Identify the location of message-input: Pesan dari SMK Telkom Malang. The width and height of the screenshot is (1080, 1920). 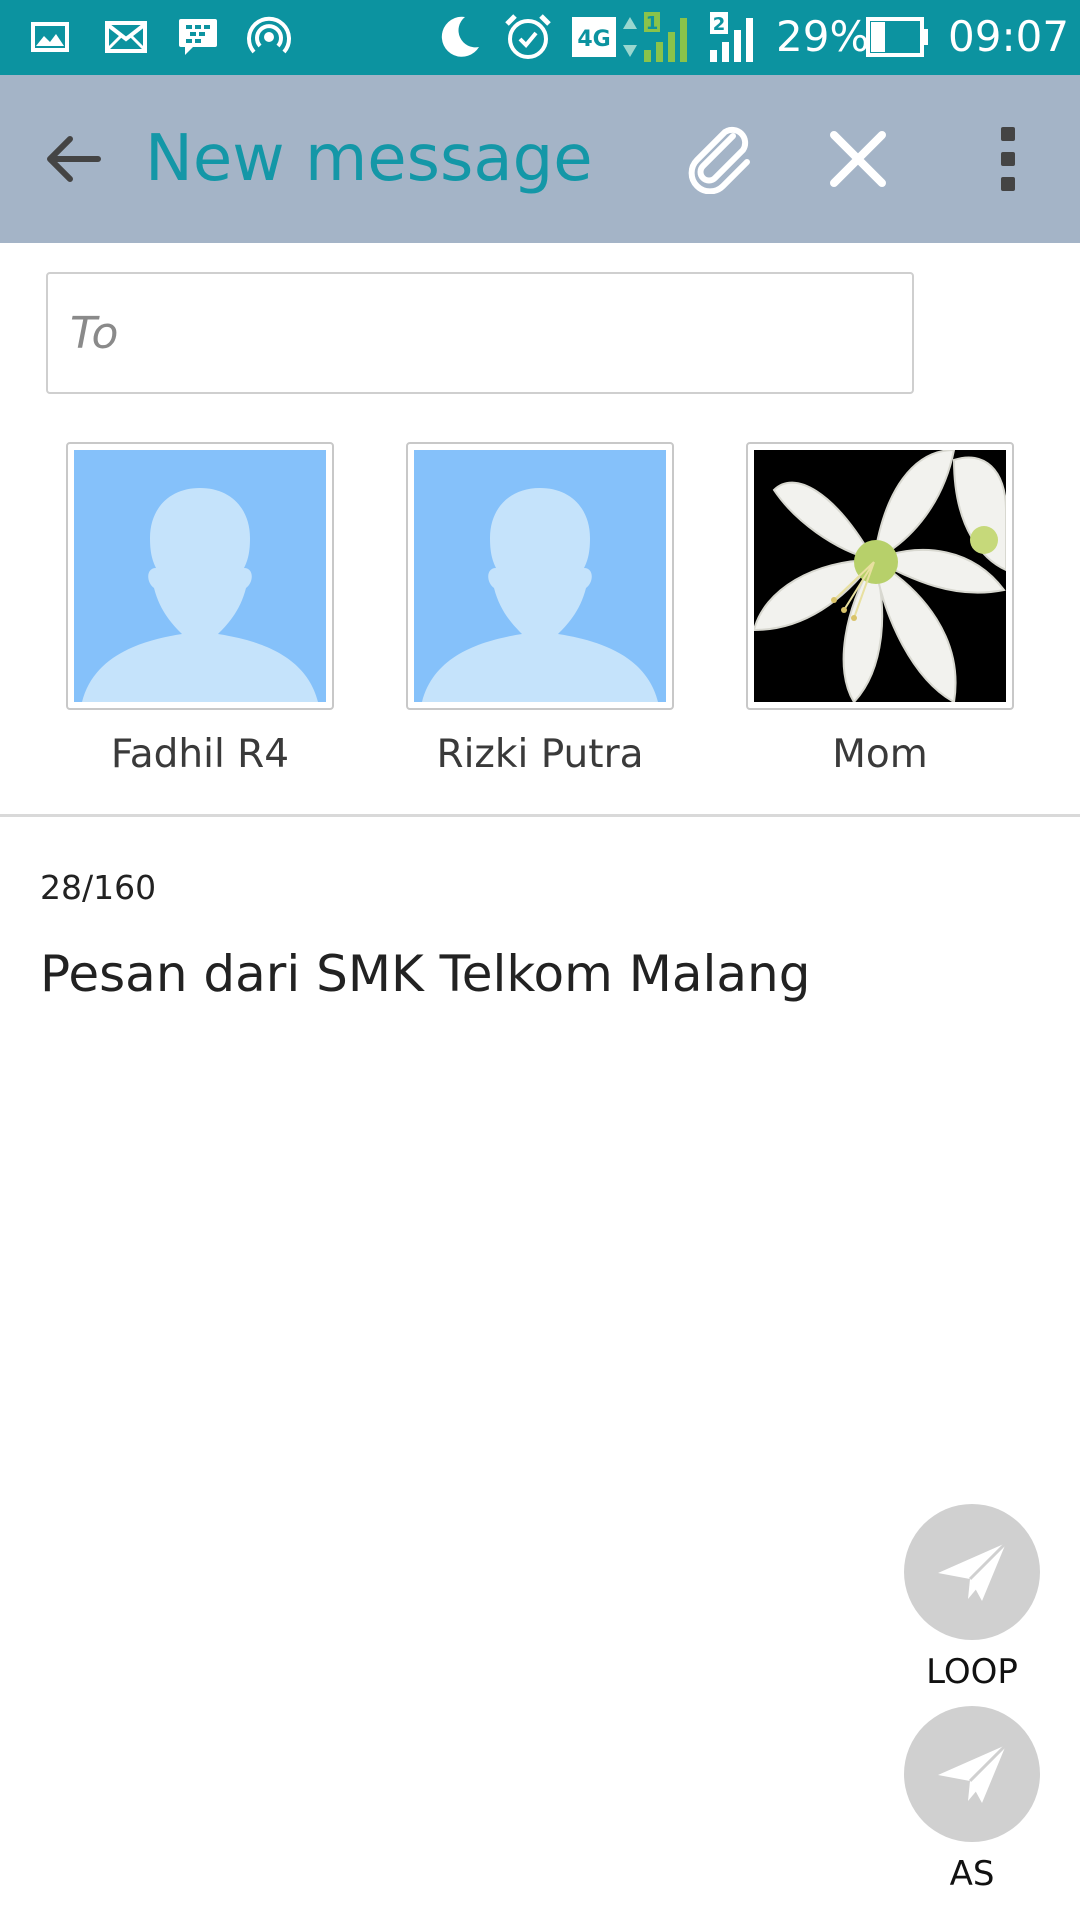
(425, 974).